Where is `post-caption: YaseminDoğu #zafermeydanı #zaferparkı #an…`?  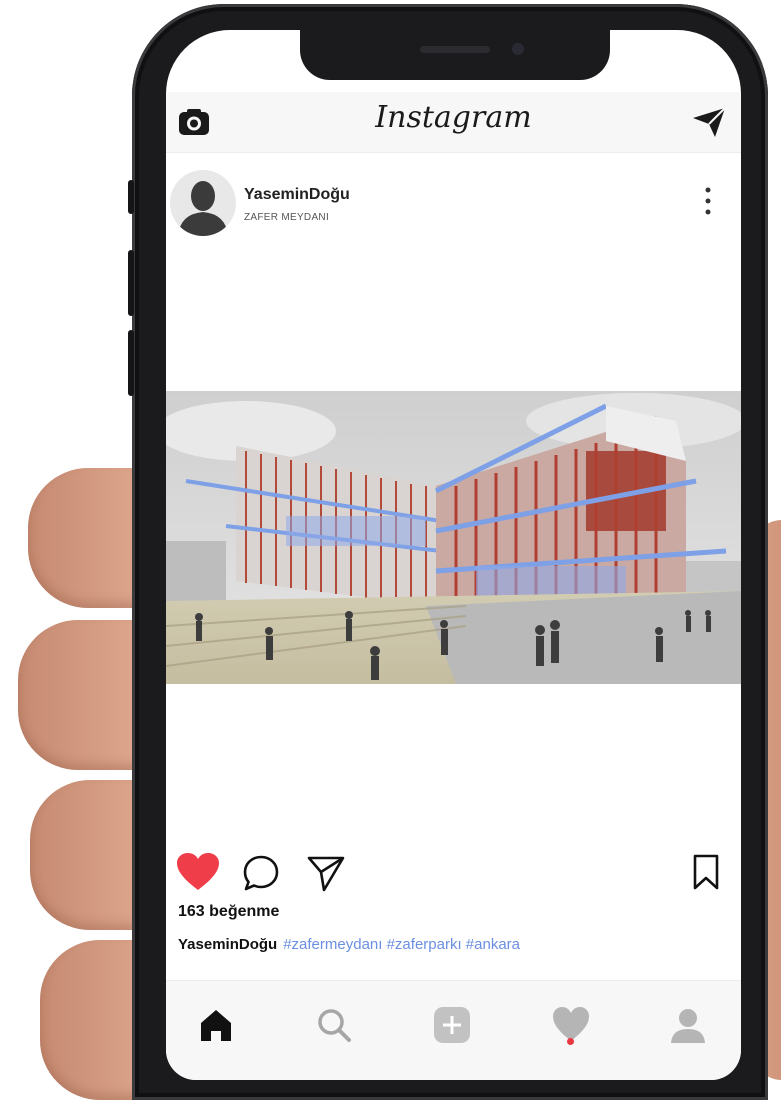 post-caption: YaseminDoğu #zafermeydanı #zaferparkı #an… is located at coordinates (349, 944).